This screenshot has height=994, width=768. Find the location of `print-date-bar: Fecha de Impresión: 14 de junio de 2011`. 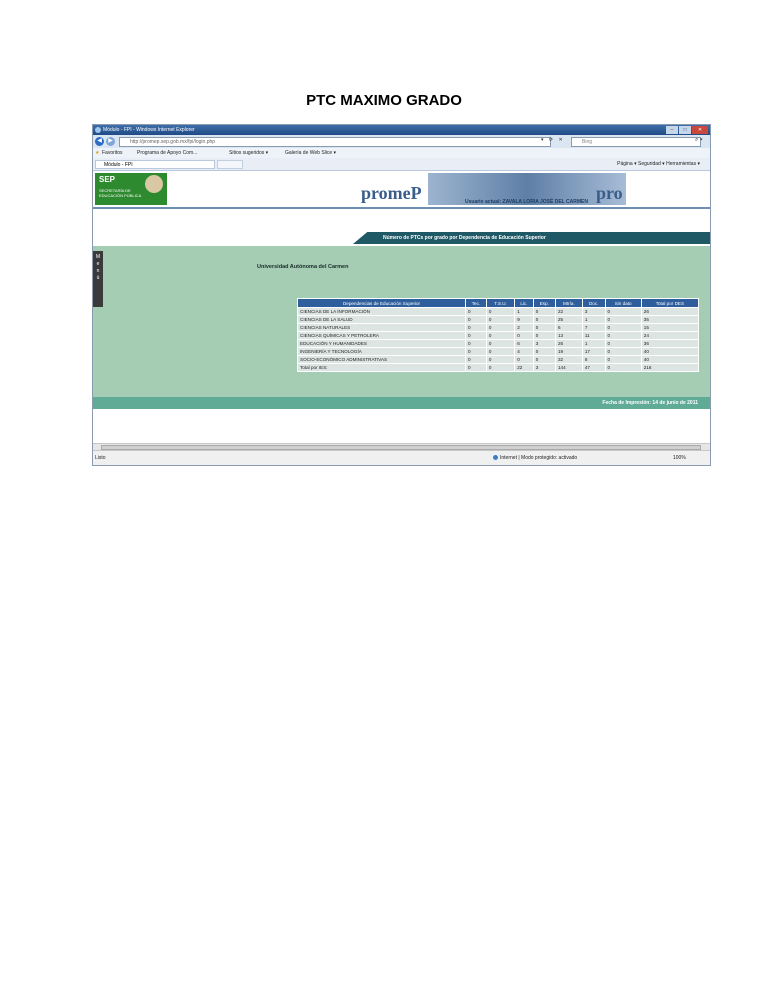

print-date-bar: Fecha de Impresión: 14 de junio de 2011 is located at coordinates (401, 403).